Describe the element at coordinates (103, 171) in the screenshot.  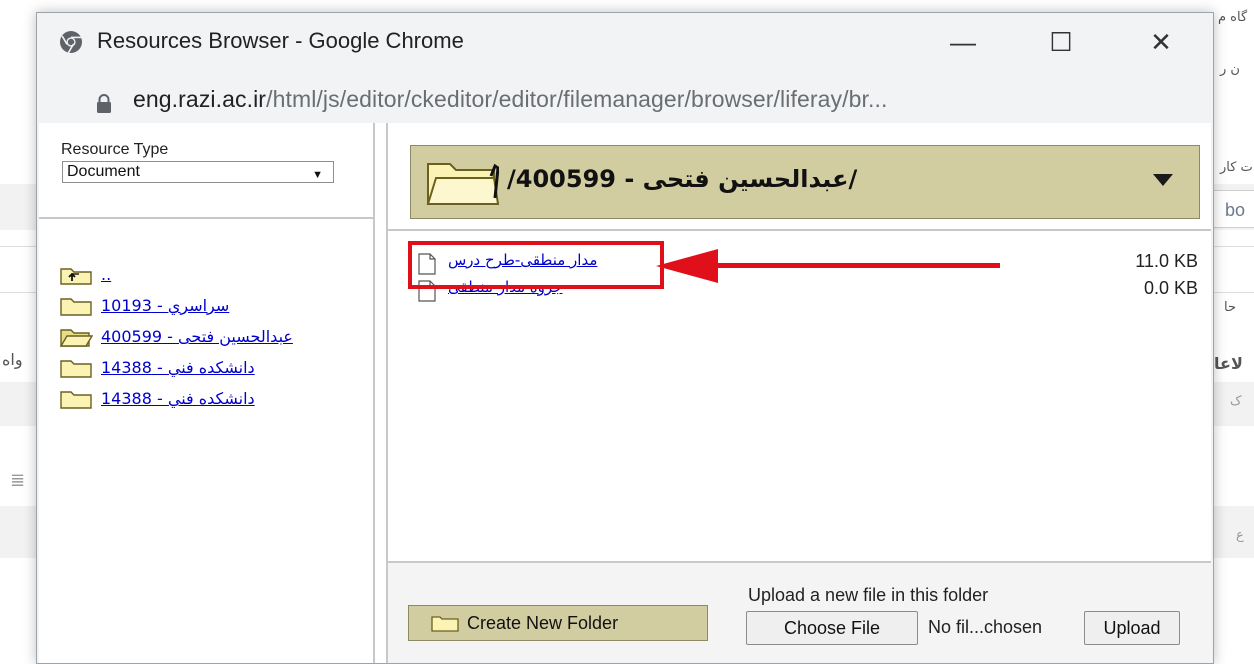
I see `resource-type-value: Document` at that location.